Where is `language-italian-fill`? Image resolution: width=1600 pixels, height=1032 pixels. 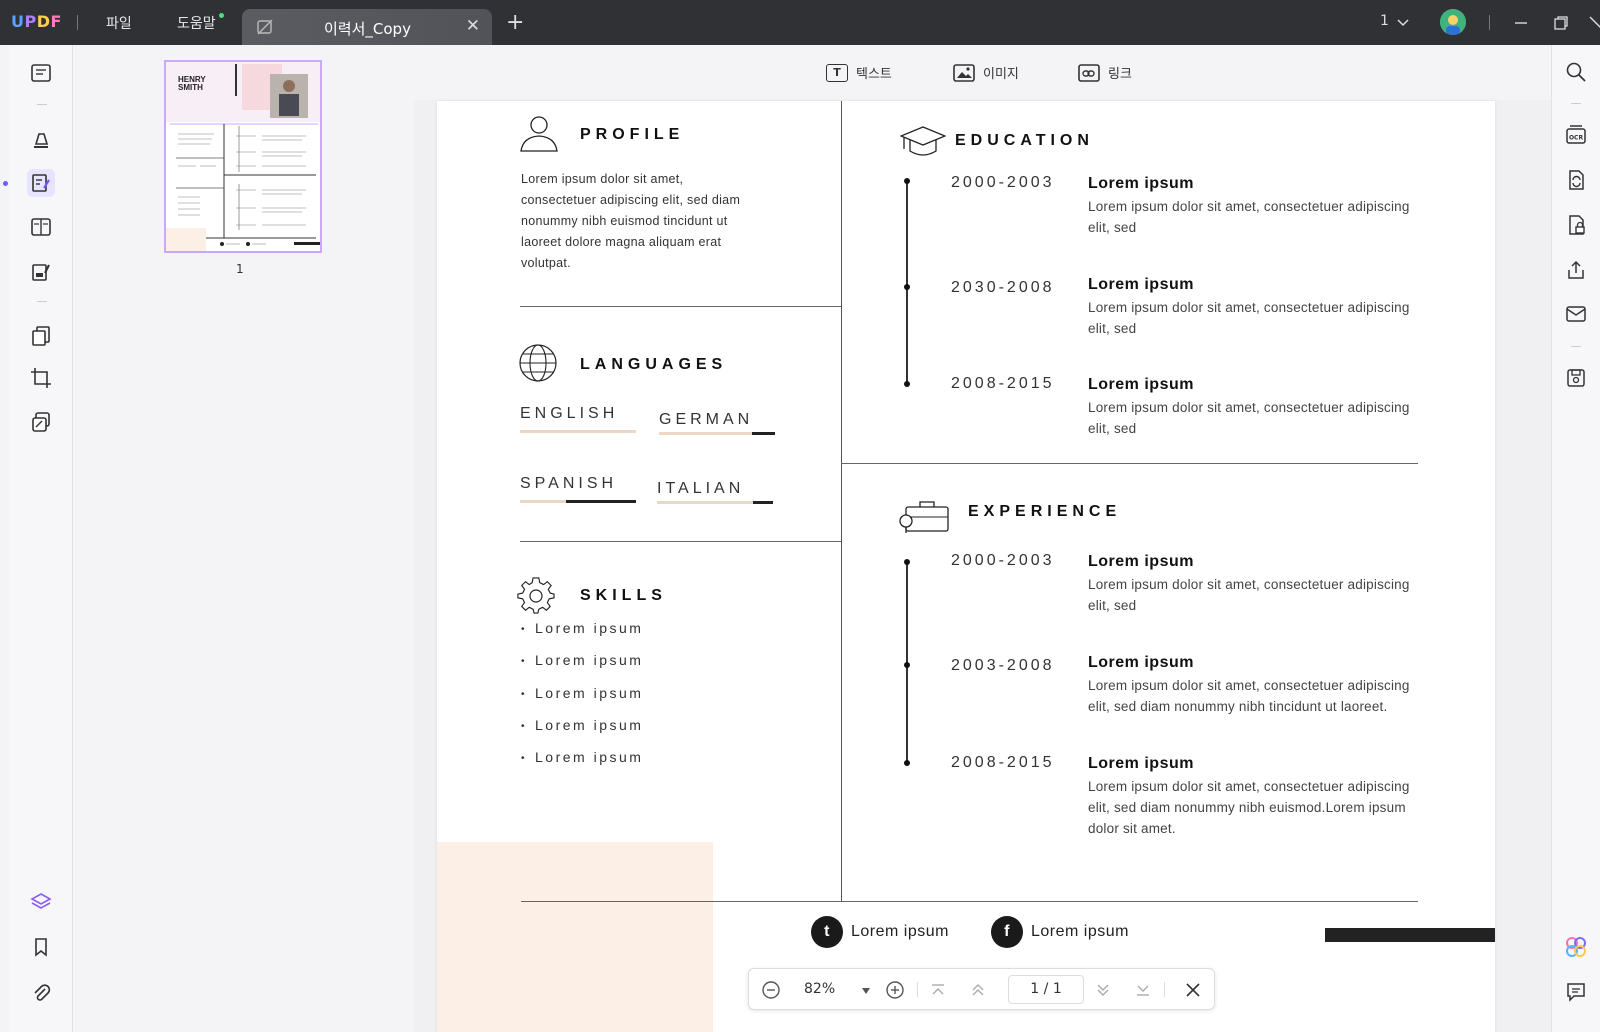
language-italian-fill is located at coordinates (705, 502).